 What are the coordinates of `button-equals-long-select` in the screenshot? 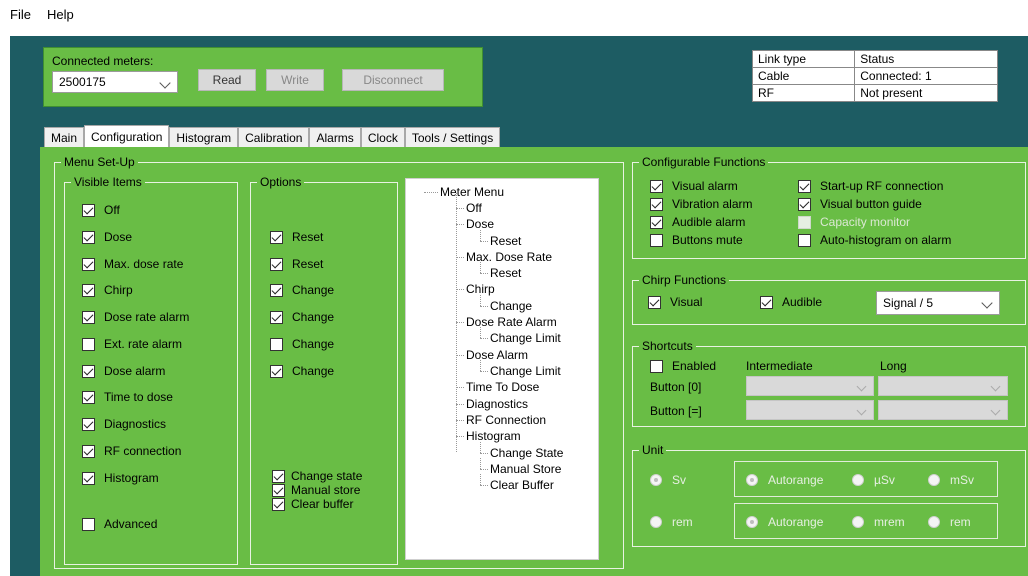 It's located at (943, 410).